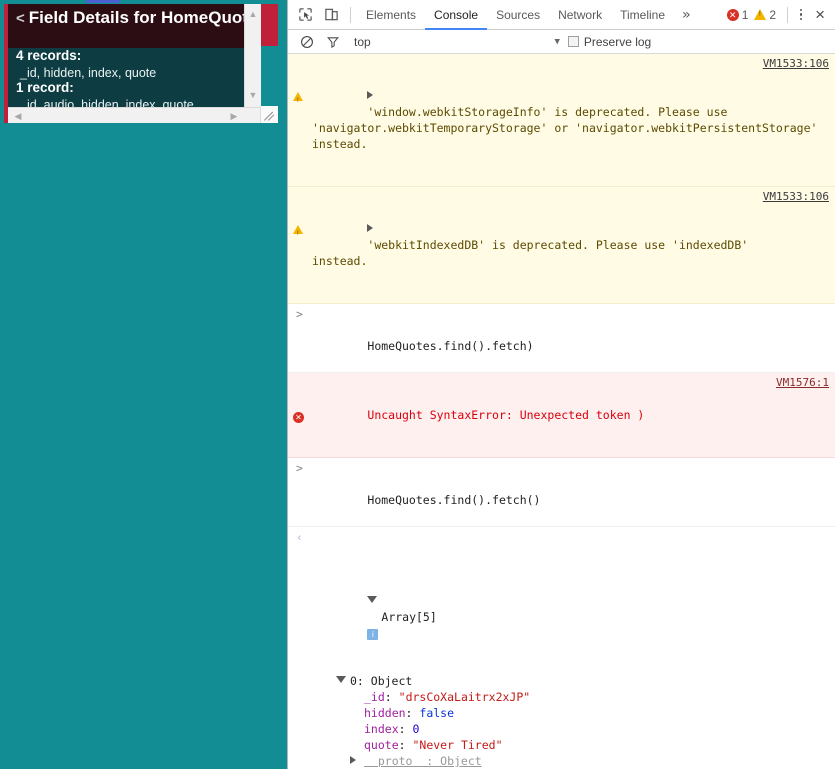  Describe the element at coordinates (299, 537) in the screenshot. I see `output-prompt-icon: ‹` at that location.